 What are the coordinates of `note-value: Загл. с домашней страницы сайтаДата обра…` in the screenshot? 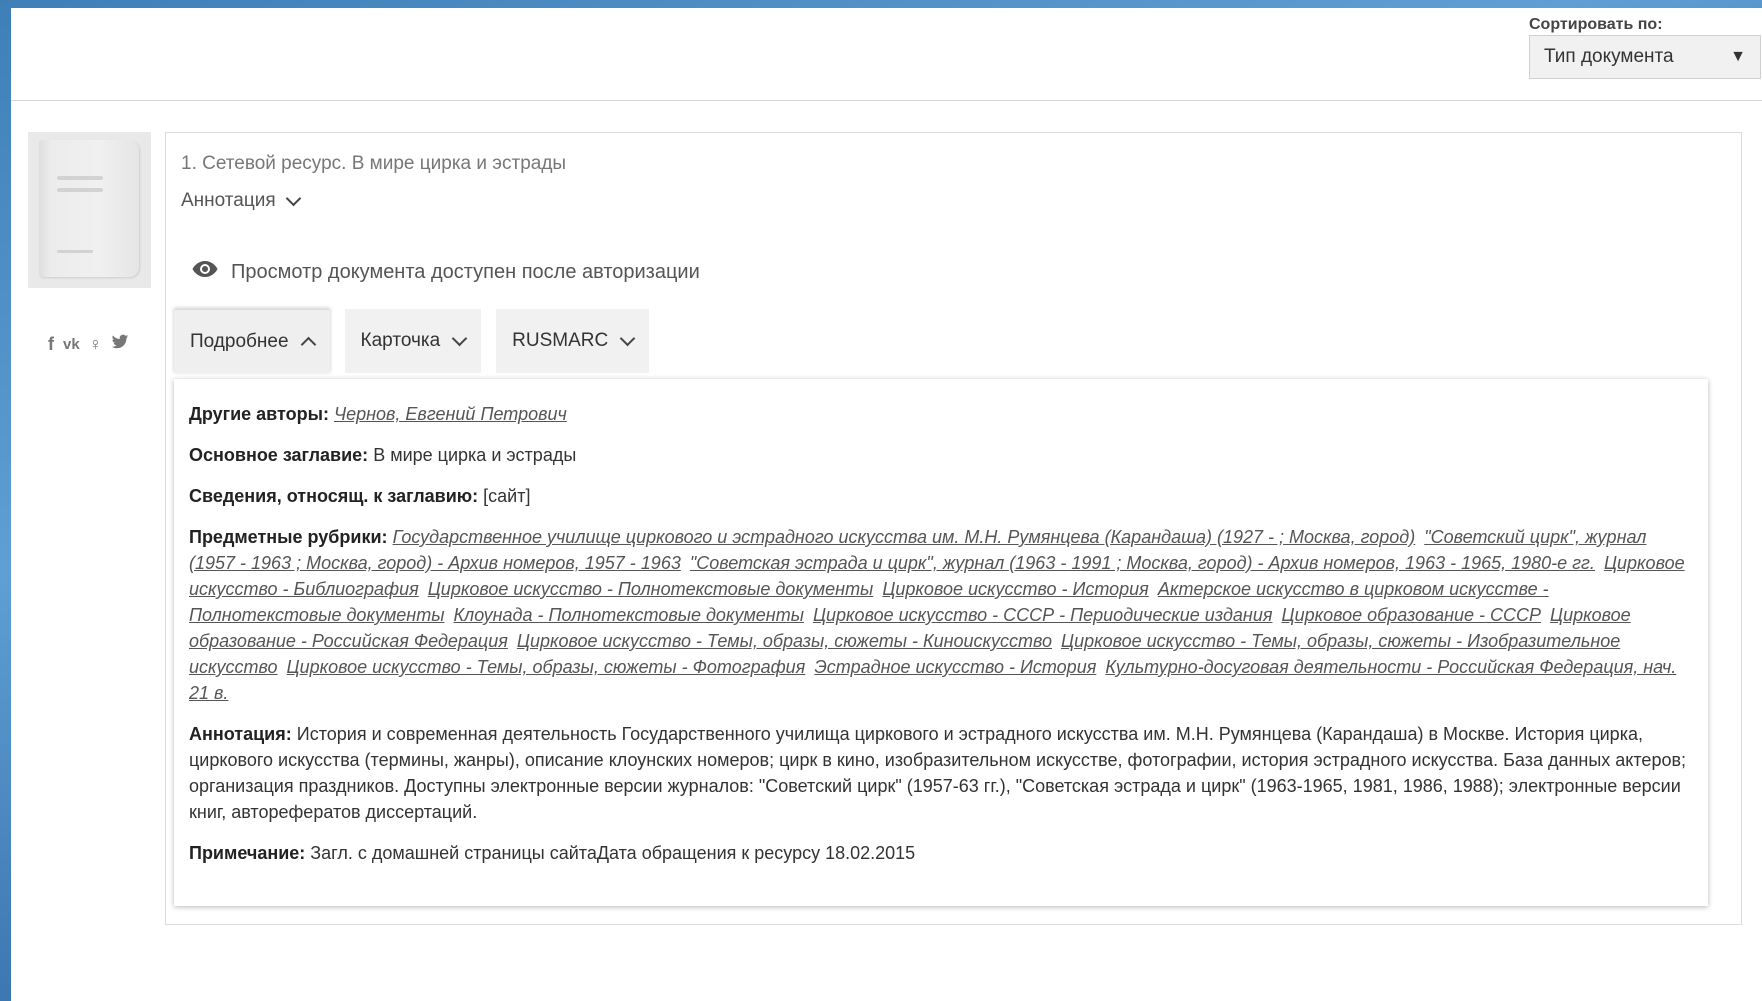 It's located at (613, 853).